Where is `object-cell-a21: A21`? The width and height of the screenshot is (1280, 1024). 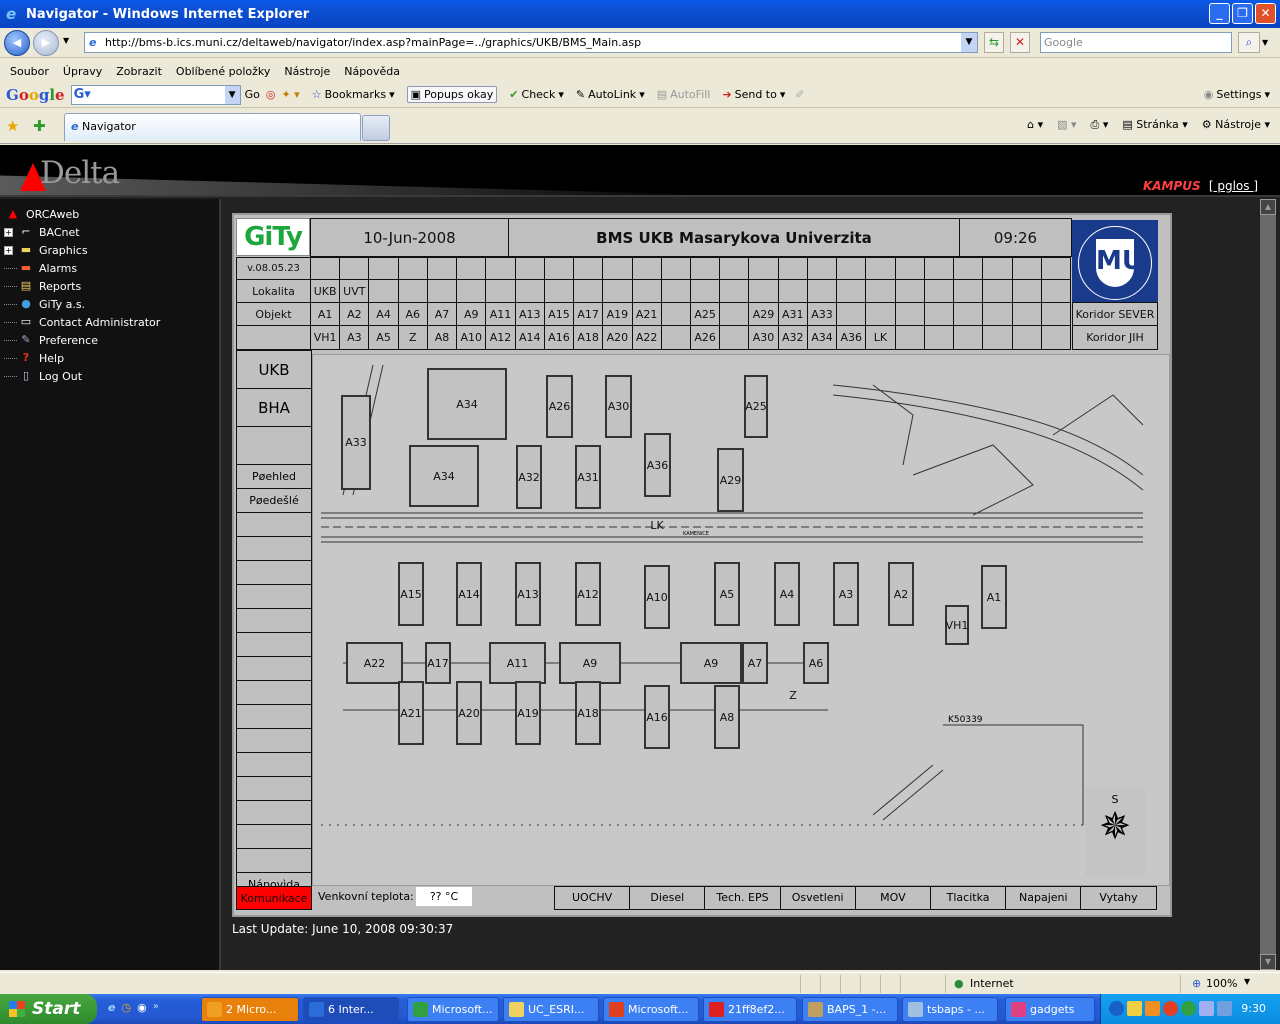
object-cell-a21: A21 is located at coordinates (646, 314).